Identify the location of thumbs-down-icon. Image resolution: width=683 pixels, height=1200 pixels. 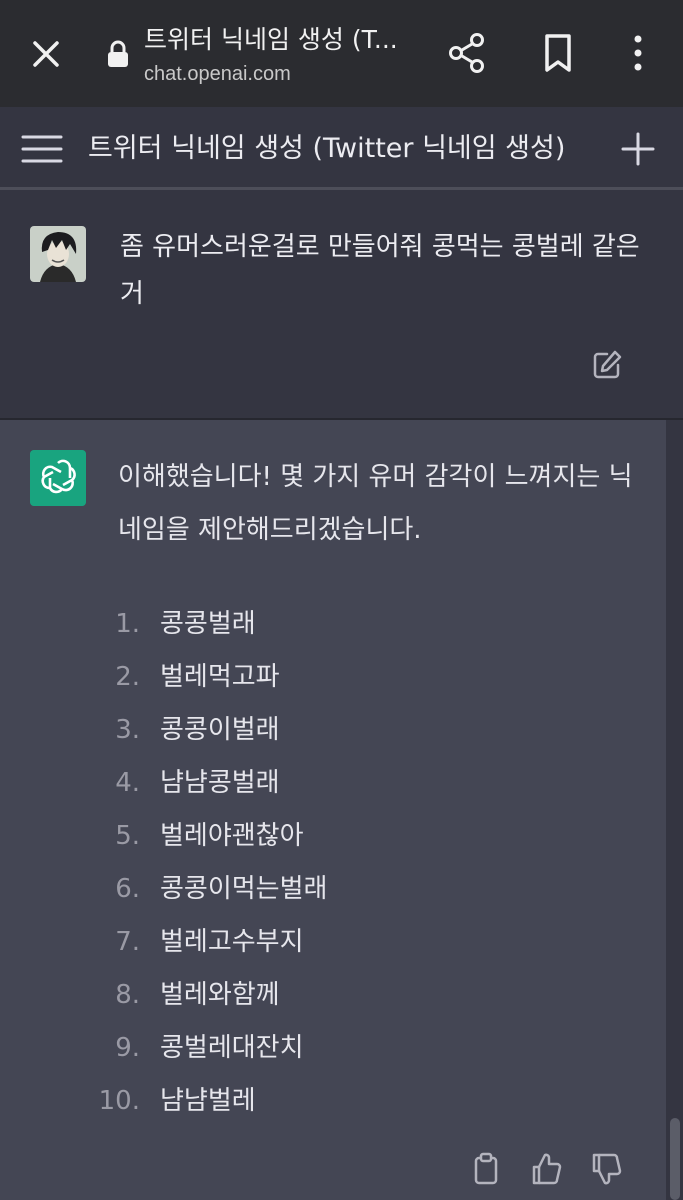
(606, 1169).